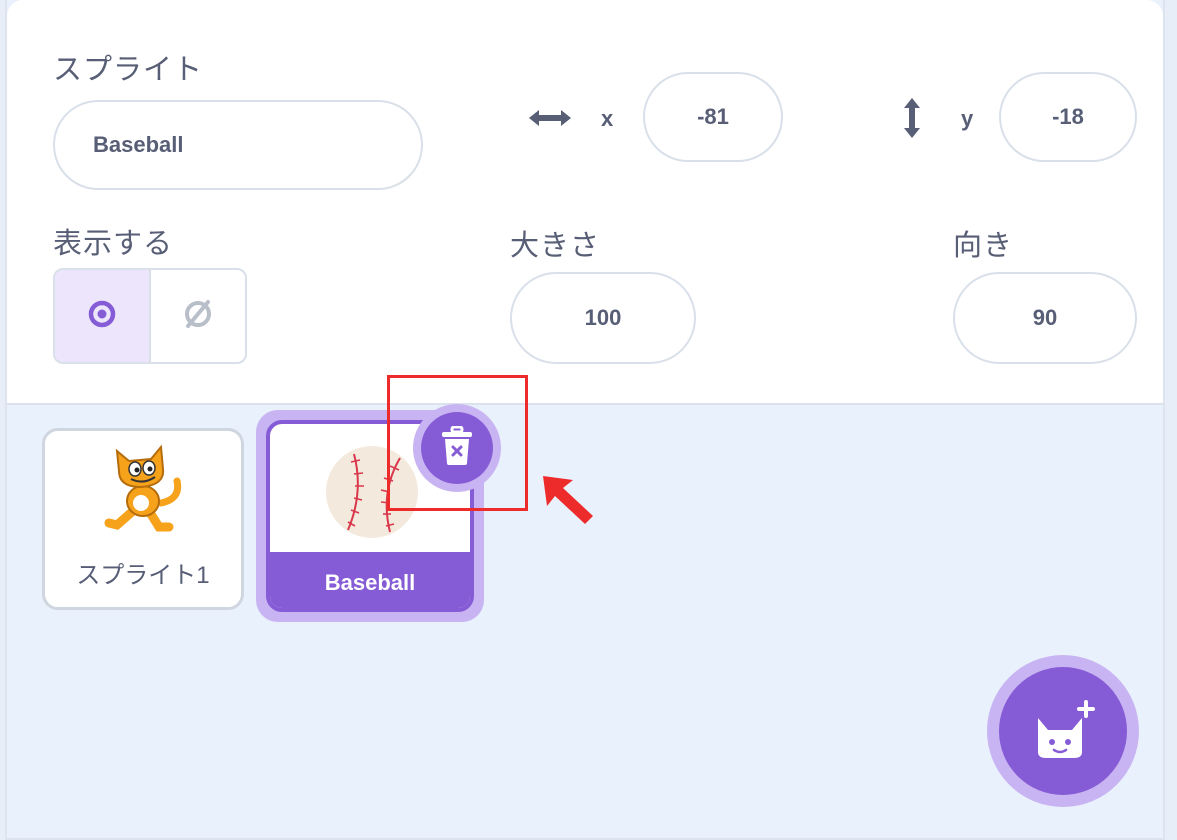 This screenshot has height=840, width=1177. What do you see at coordinates (238, 145) in the screenshot?
I see `sprite-name-input: Baseball` at bounding box center [238, 145].